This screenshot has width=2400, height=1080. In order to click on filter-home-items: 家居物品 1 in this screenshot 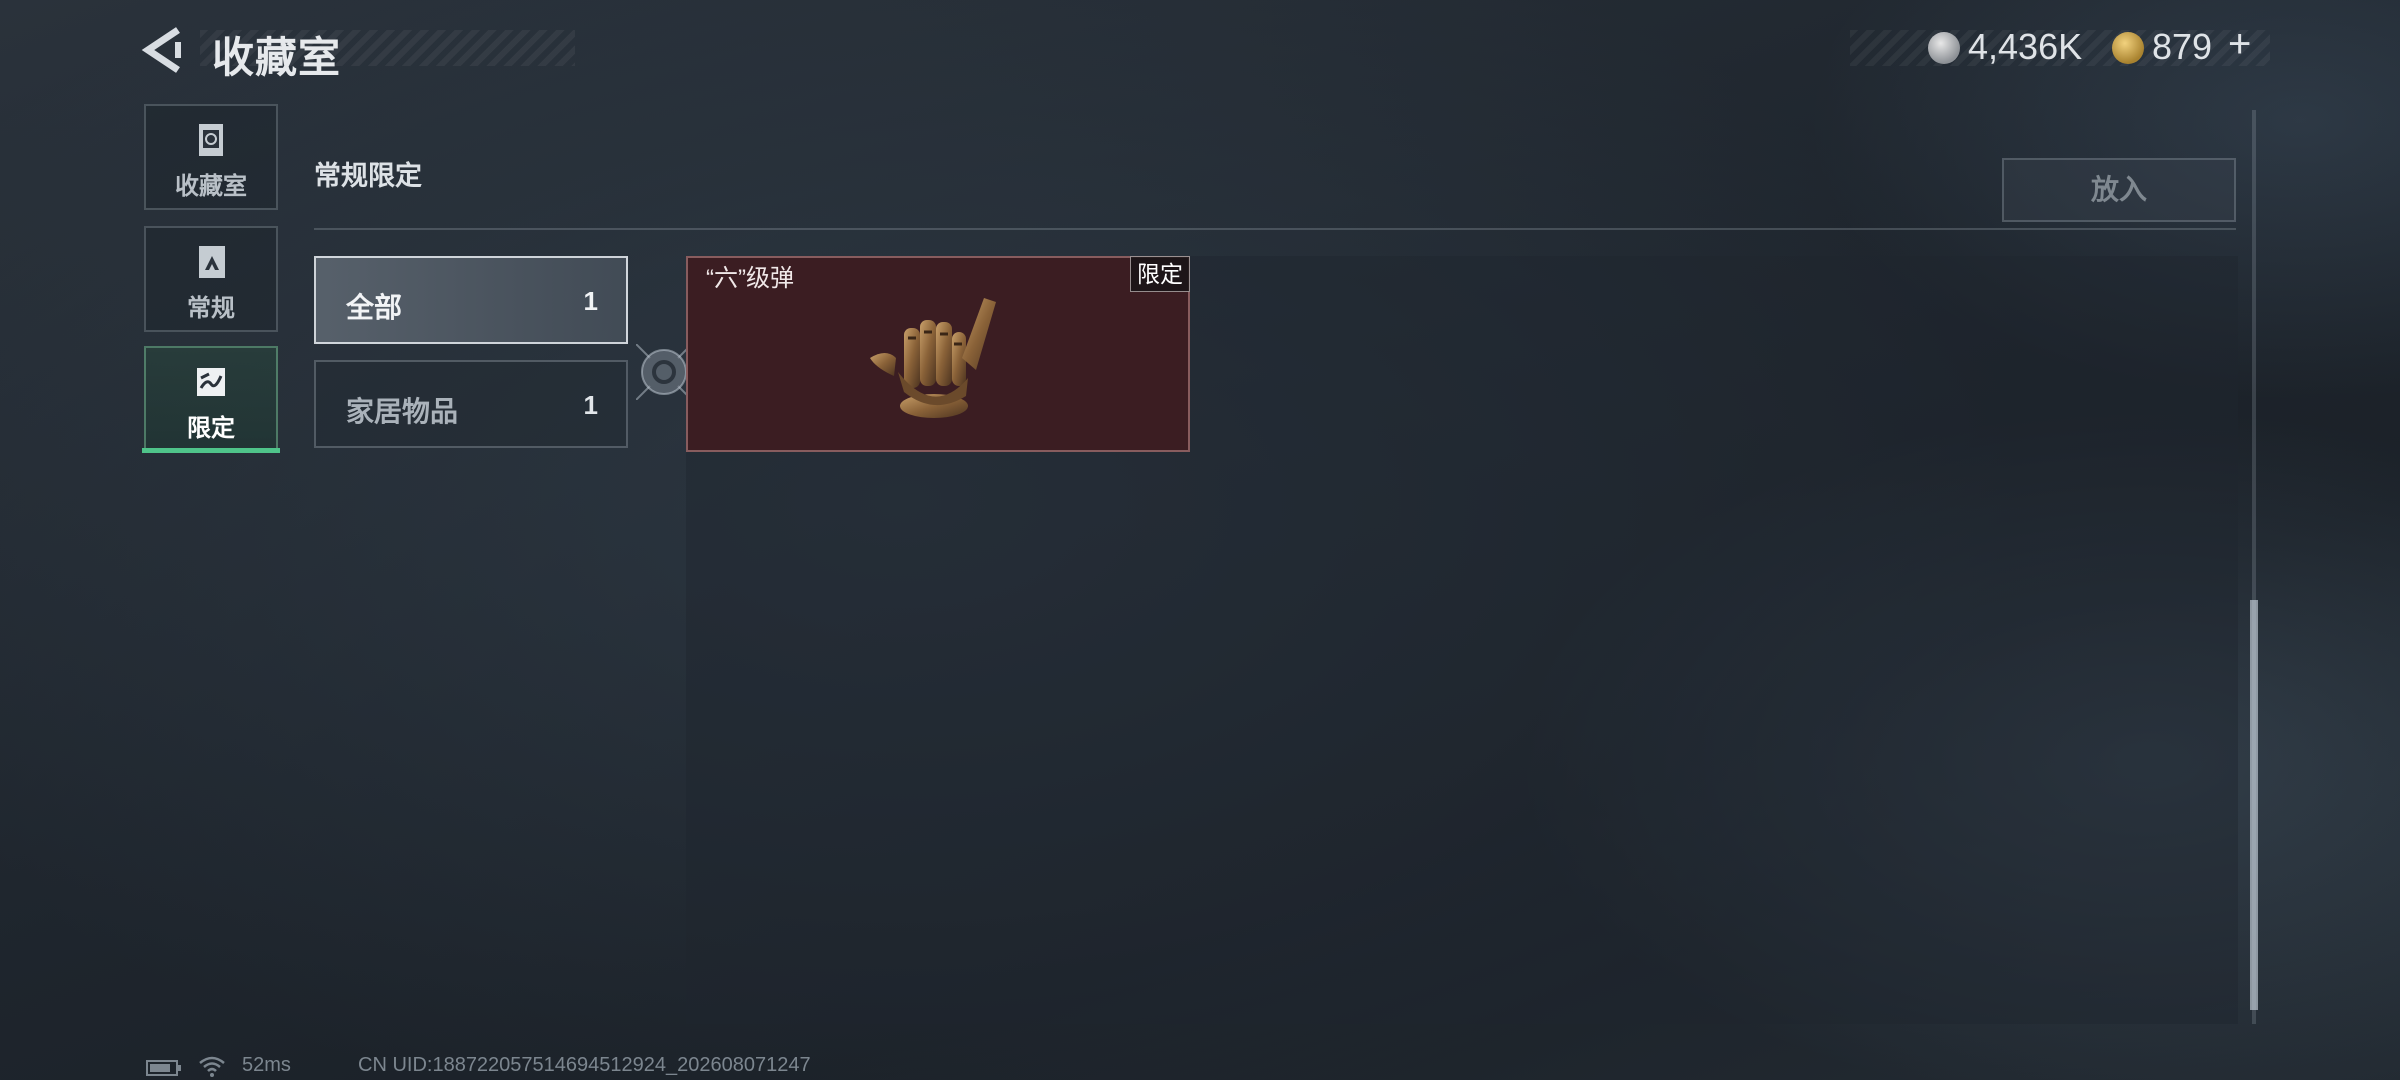, I will do `click(471, 404)`.